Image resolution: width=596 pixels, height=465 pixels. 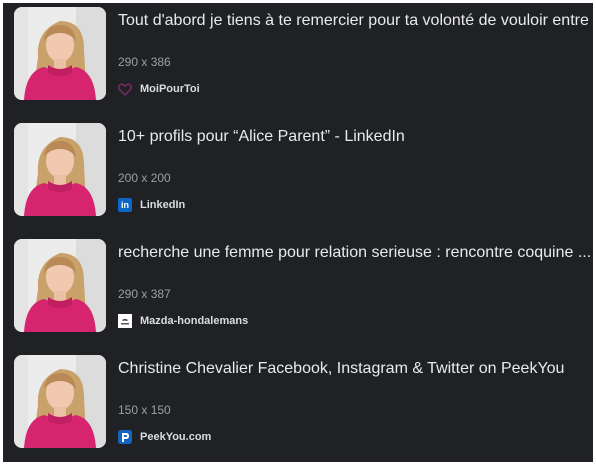 I want to click on peekyou-icon, so click(x=125, y=437).